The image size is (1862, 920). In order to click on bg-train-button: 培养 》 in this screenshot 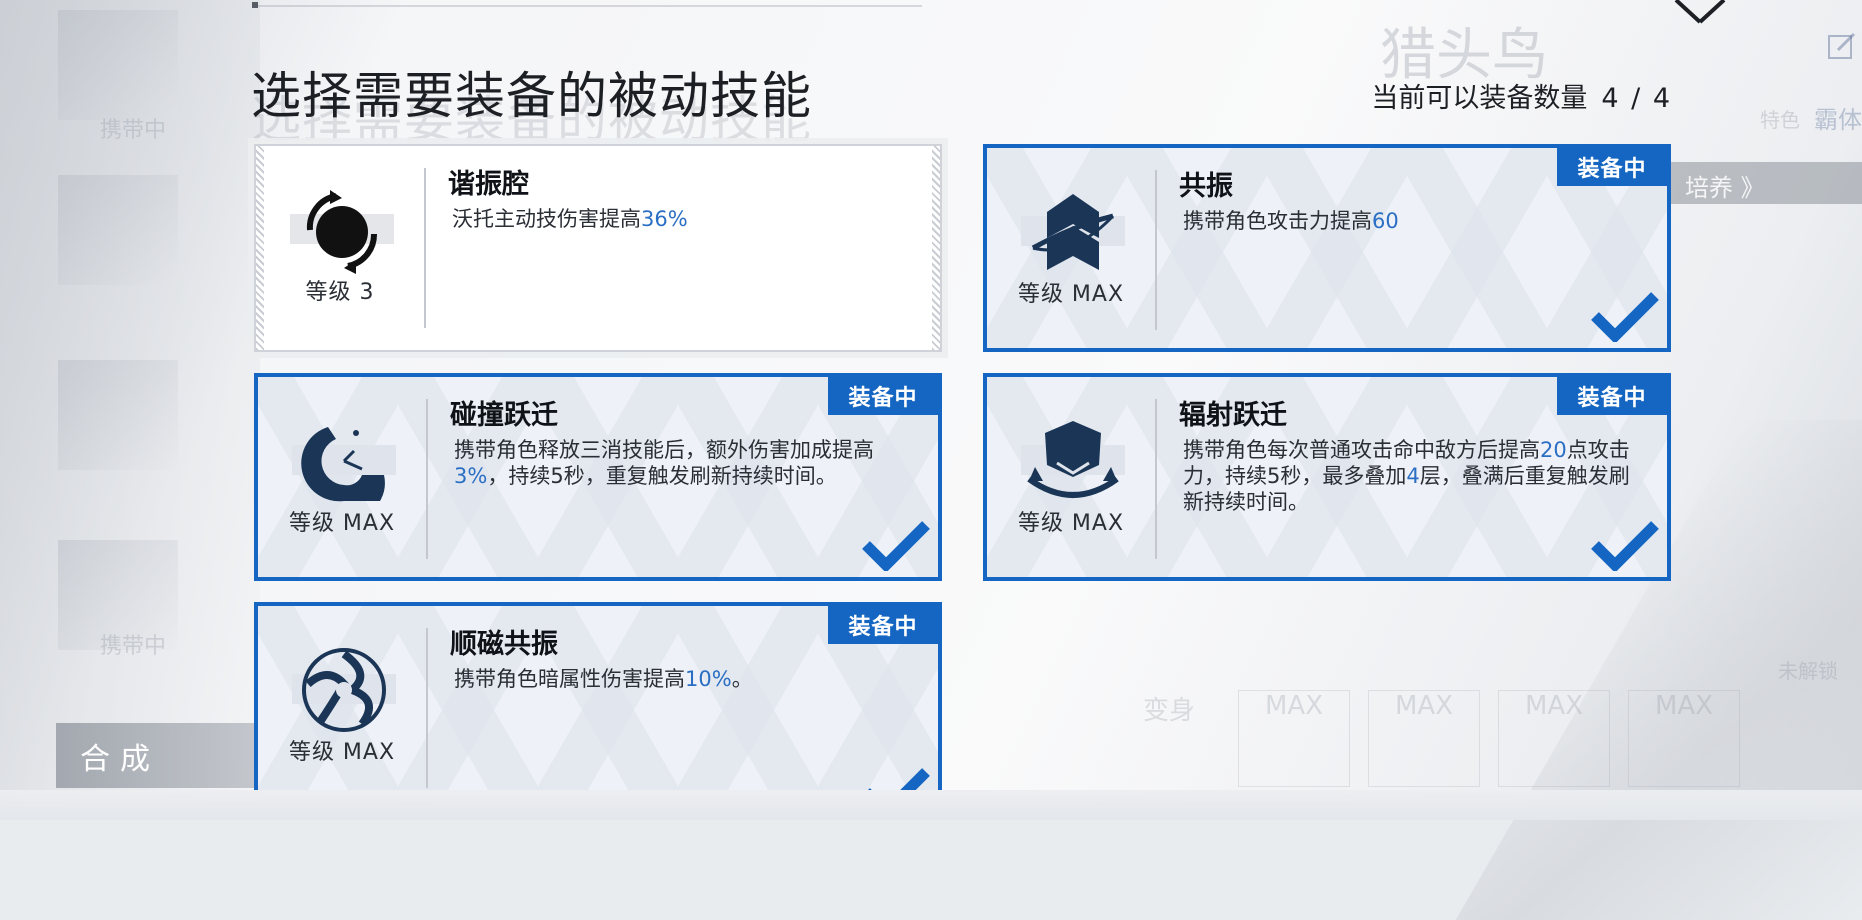, I will do `click(1763, 183)`.